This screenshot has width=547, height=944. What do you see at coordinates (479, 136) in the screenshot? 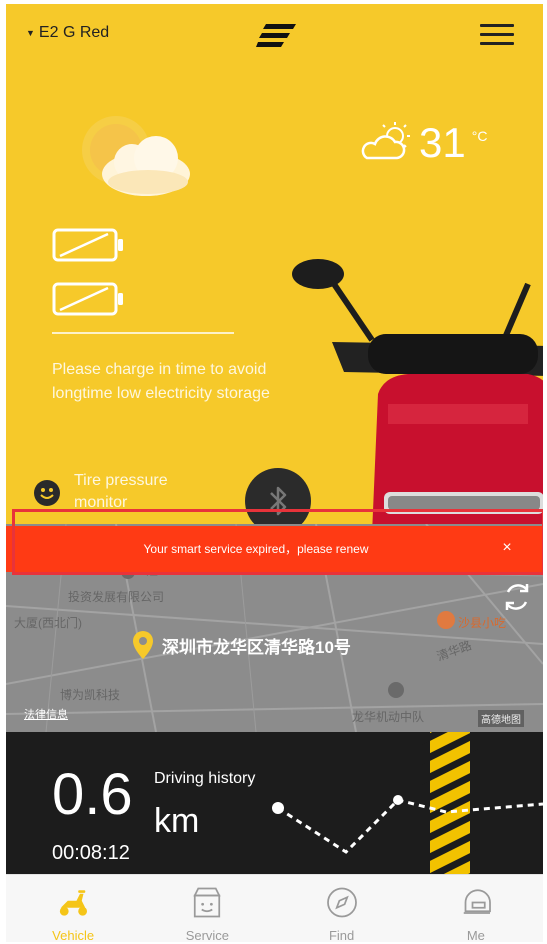
I see `temperature-unit: °C` at bounding box center [479, 136].